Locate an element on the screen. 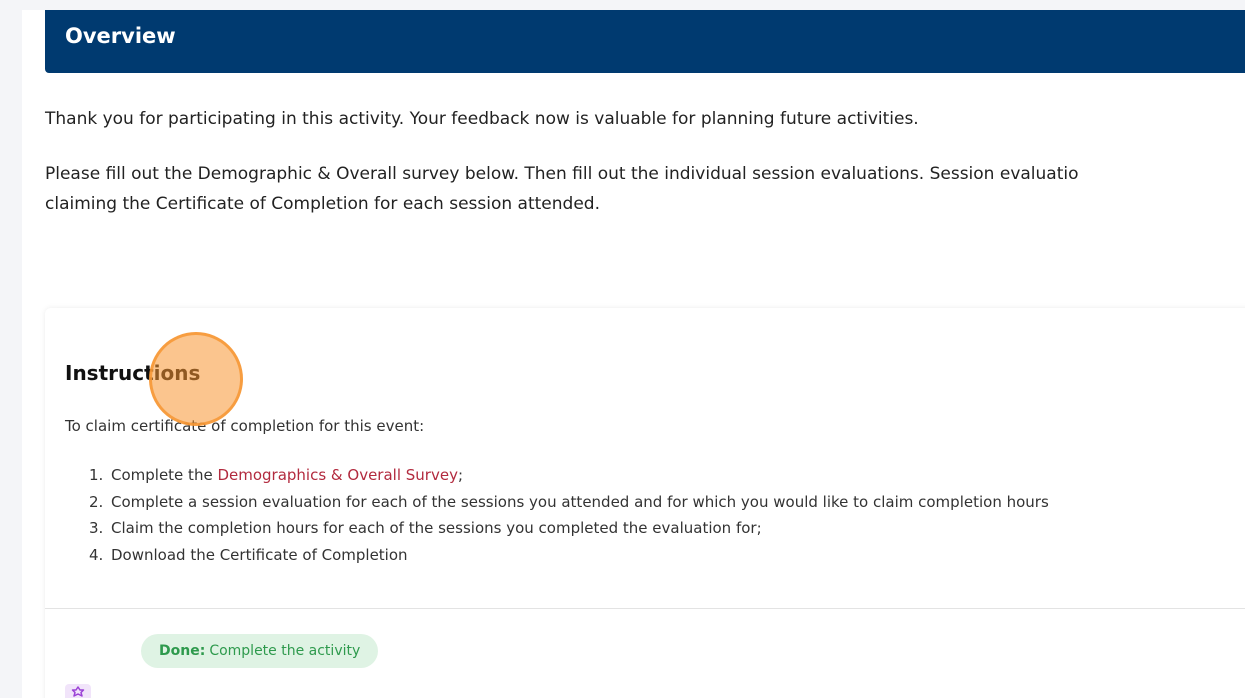  demographics-survey-link: Demographics & Overall Survey is located at coordinates (337, 475).